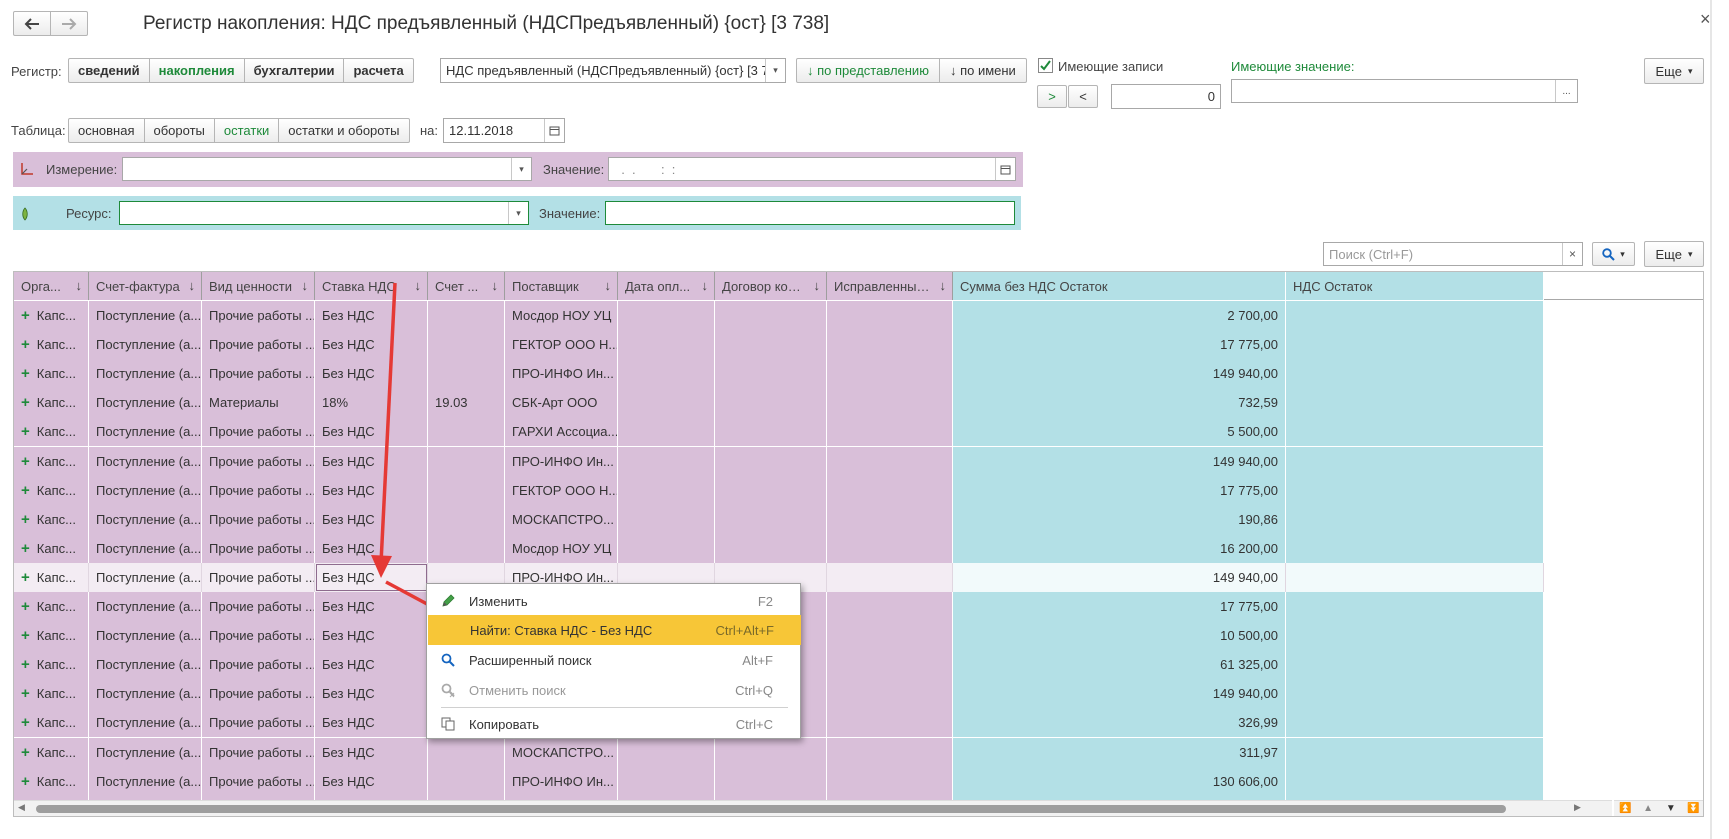  Describe the element at coordinates (1119, 432) in the screenshot. I see `table-cell: 5 500,00` at that location.